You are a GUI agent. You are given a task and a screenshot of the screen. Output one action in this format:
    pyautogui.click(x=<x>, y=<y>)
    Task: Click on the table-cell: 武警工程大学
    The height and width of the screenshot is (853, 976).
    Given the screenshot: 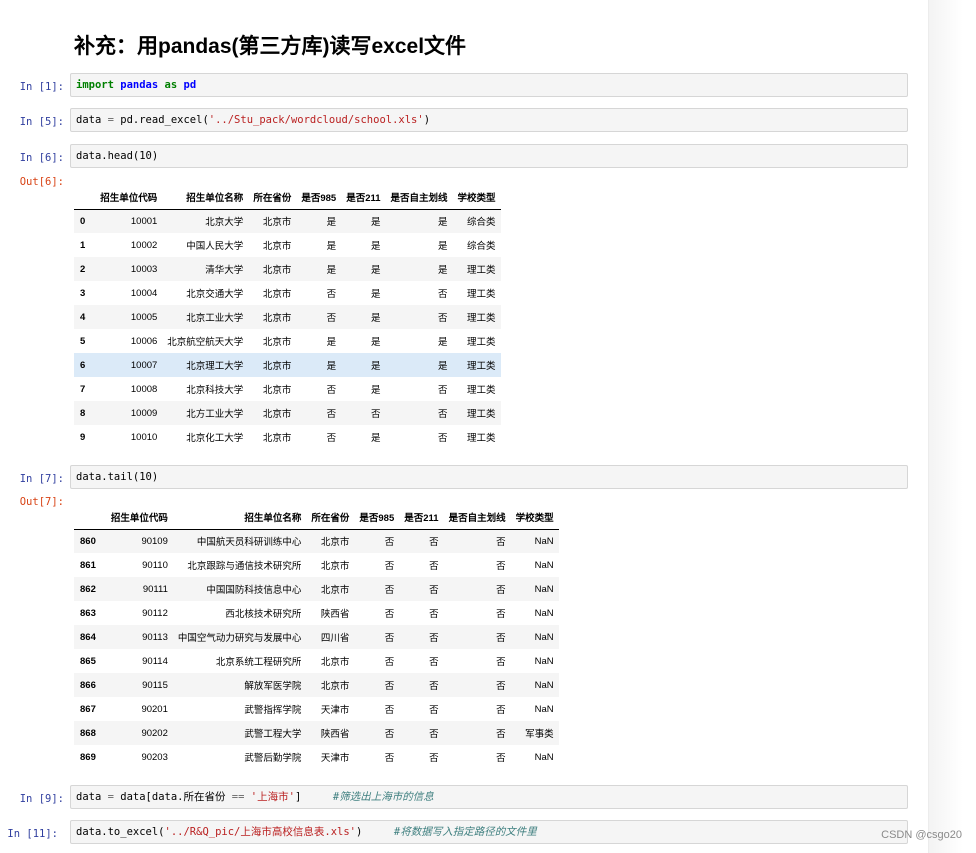 What is the action you would take?
    pyautogui.click(x=273, y=734)
    